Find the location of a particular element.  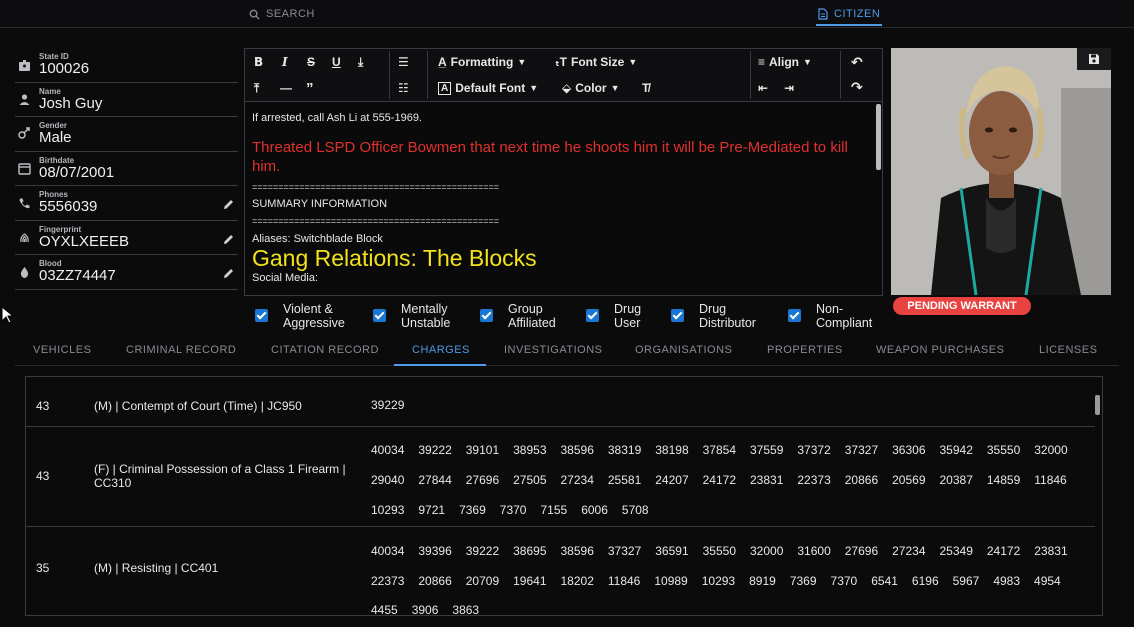

report-id: 39229 is located at coordinates (387, 405).